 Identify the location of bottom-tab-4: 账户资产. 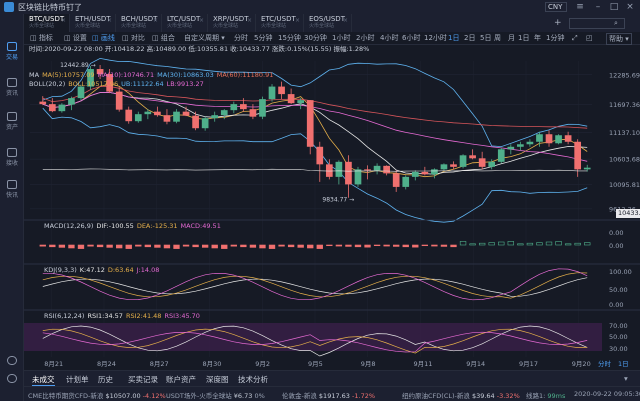
(181, 379).